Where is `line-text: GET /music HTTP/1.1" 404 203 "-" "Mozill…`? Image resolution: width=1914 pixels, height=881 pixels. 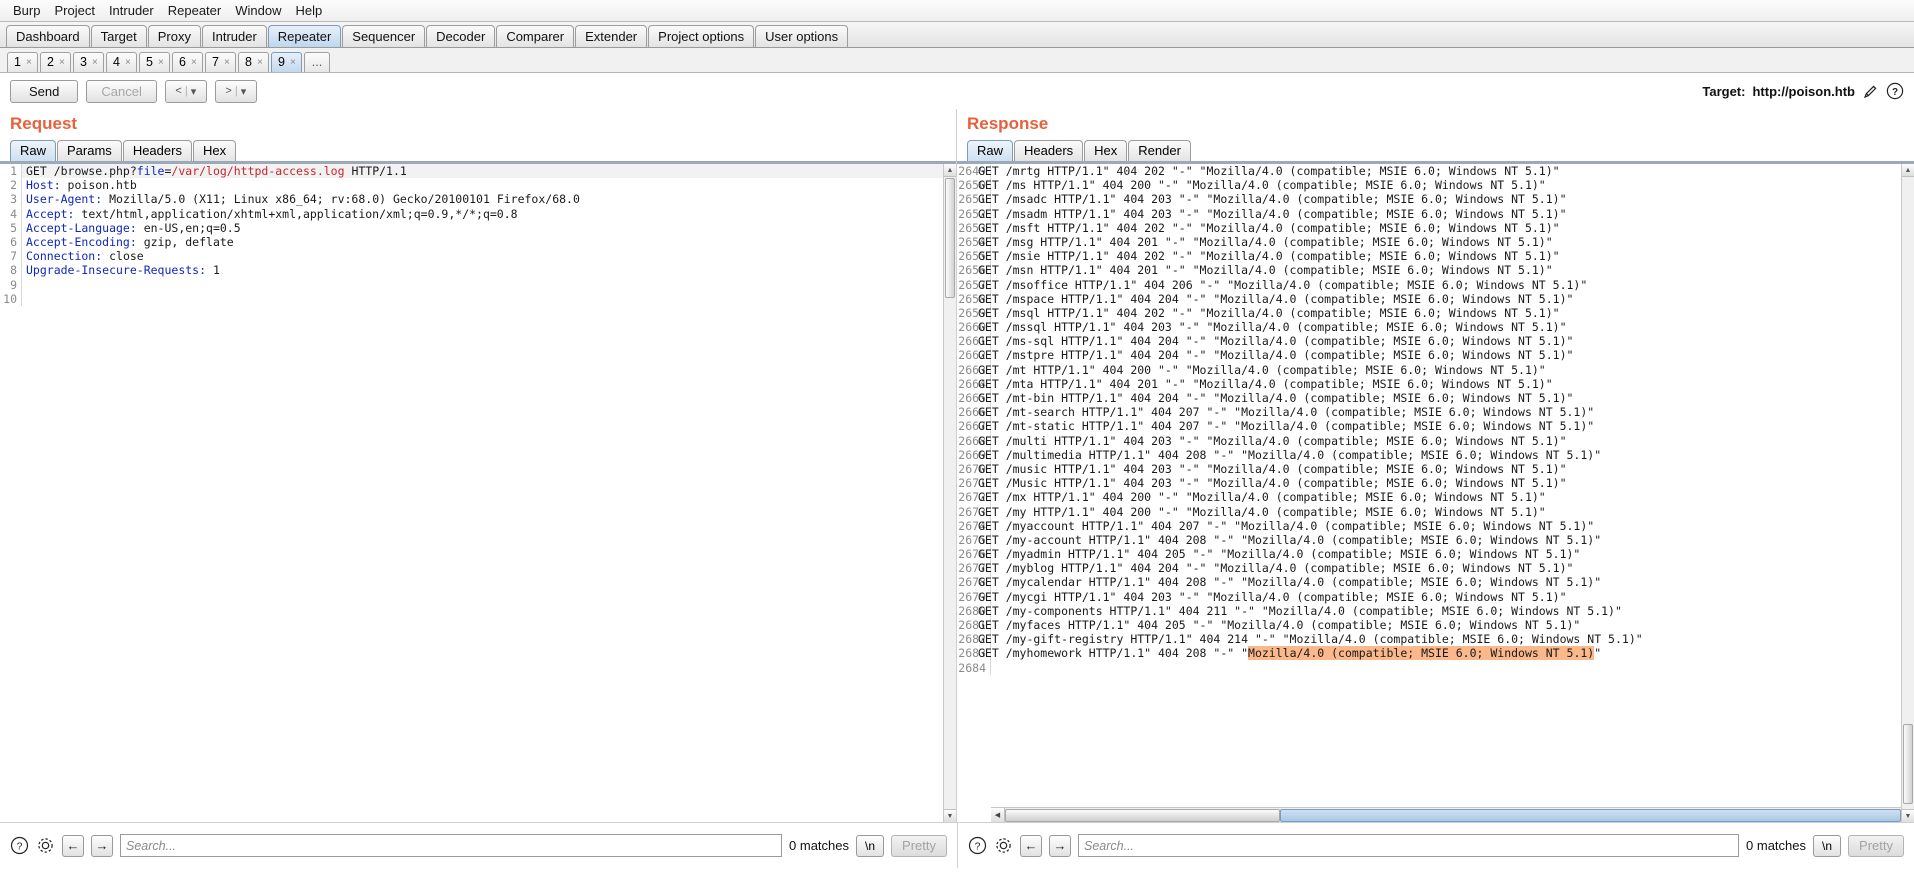
line-text: GET /music HTTP/1.1" 404 203 "-" "Mozill… is located at coordinates (1272, 468).